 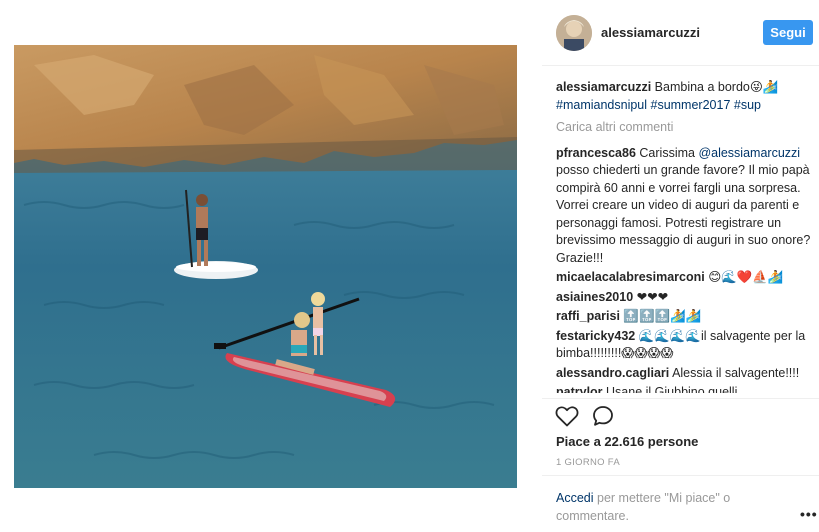 What do you see at coordinates (630, 277) in the screenshot?
I see `comment-username: micaelacalabresimarconi` at bounding box center [630, 277].